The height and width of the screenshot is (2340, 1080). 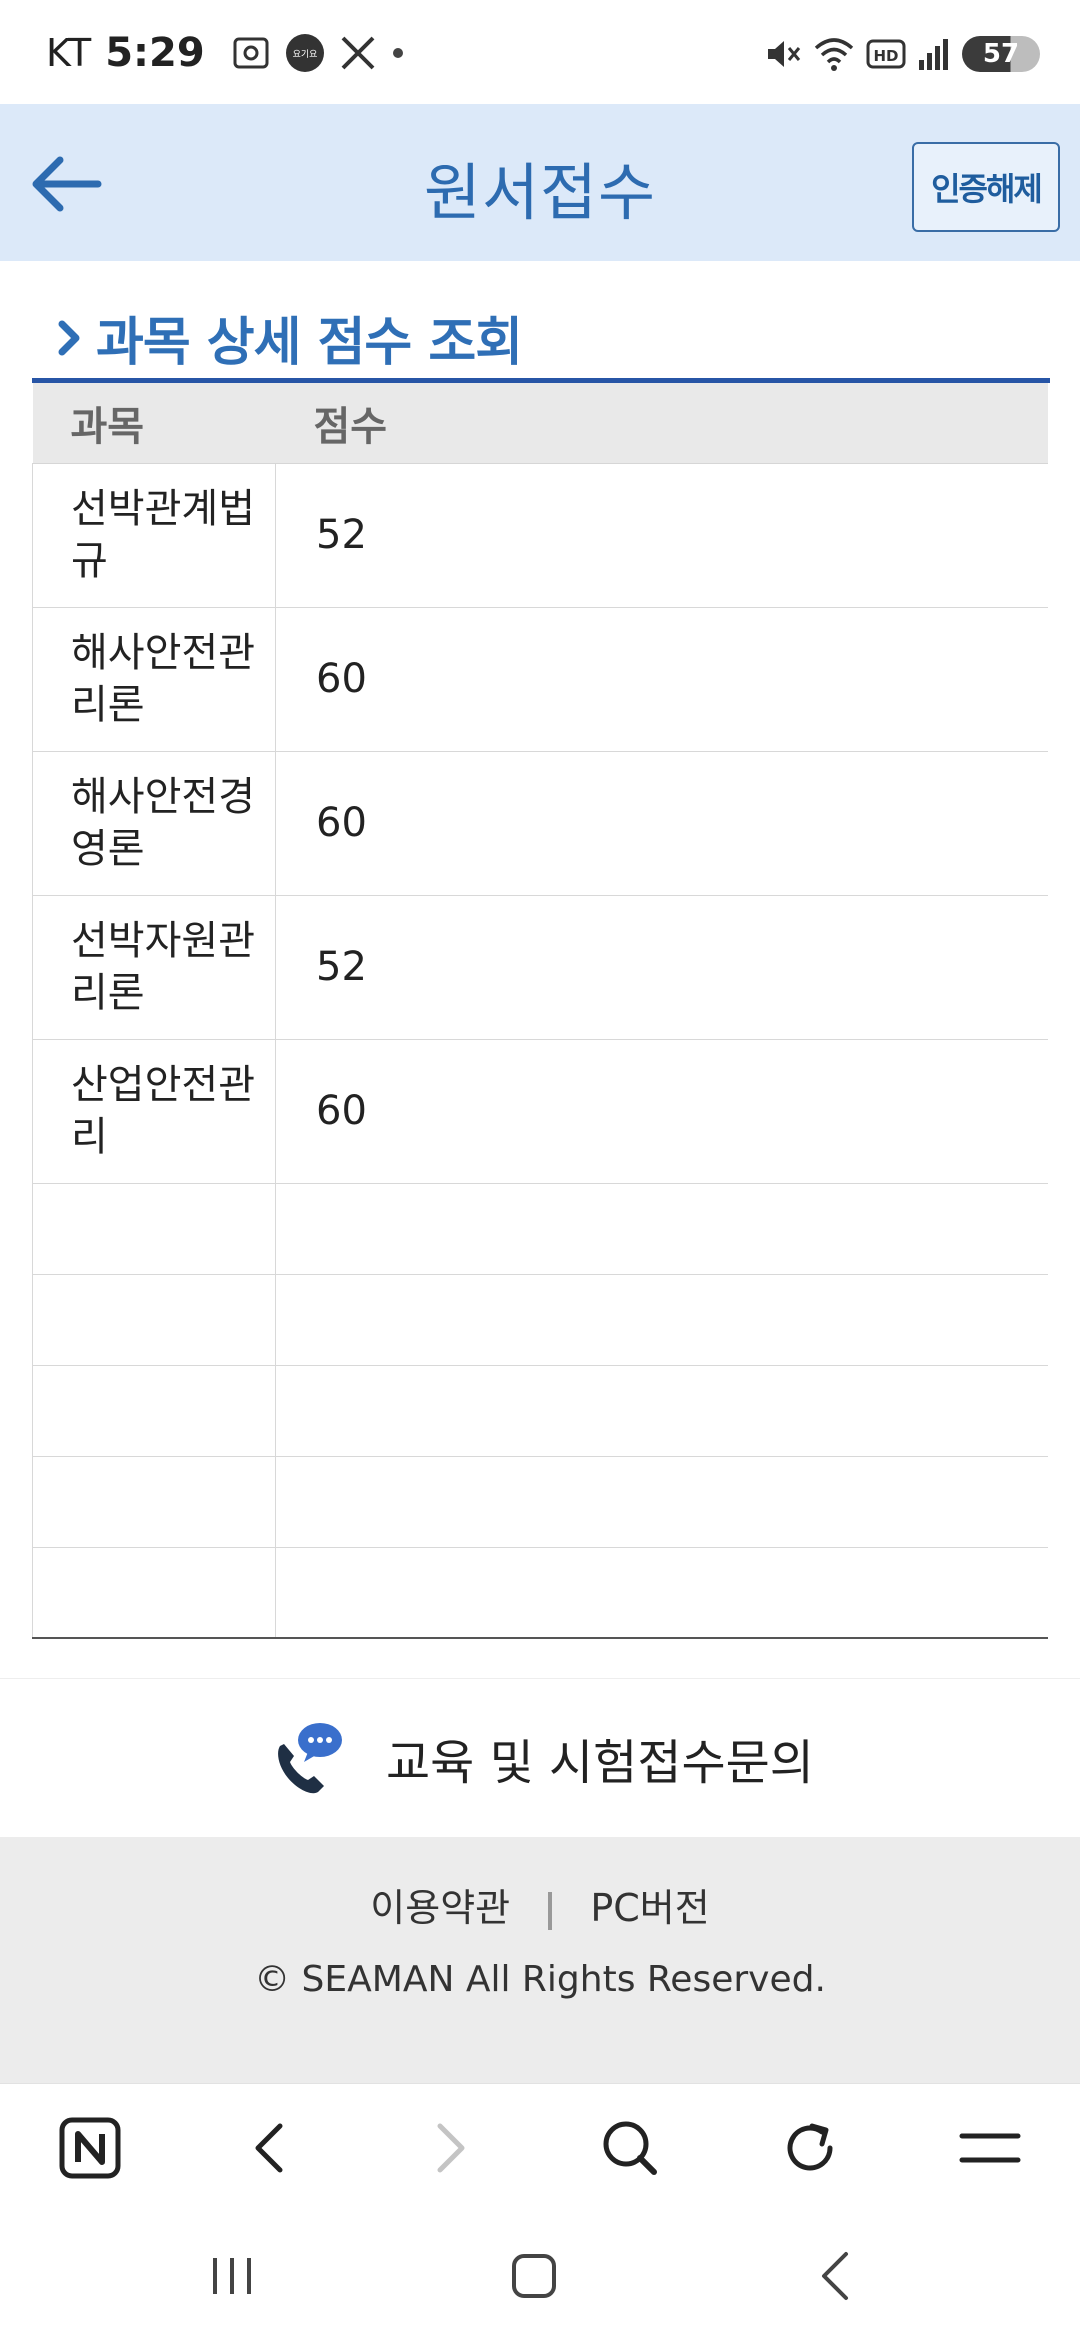 I want to click on table-header-row: 과목 점수, so click(x=540, y=423).